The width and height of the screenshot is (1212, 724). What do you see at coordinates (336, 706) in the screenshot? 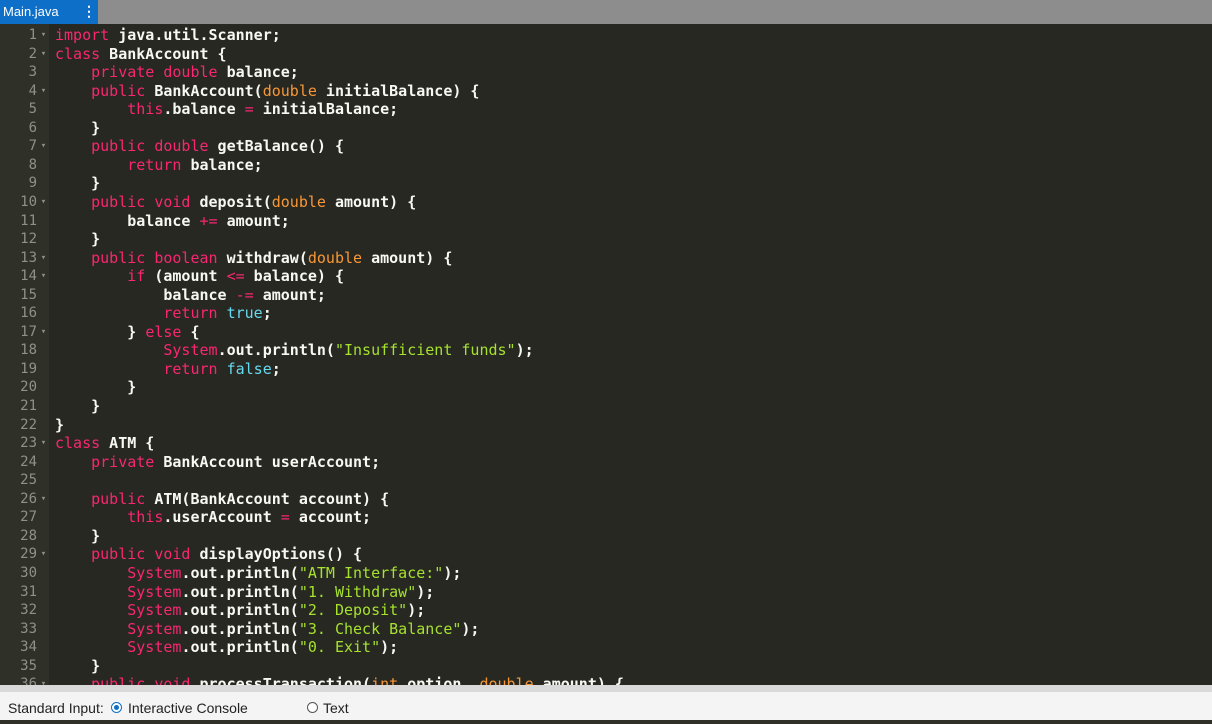
I see `text-label: Text` at bounding box center [336, 706].